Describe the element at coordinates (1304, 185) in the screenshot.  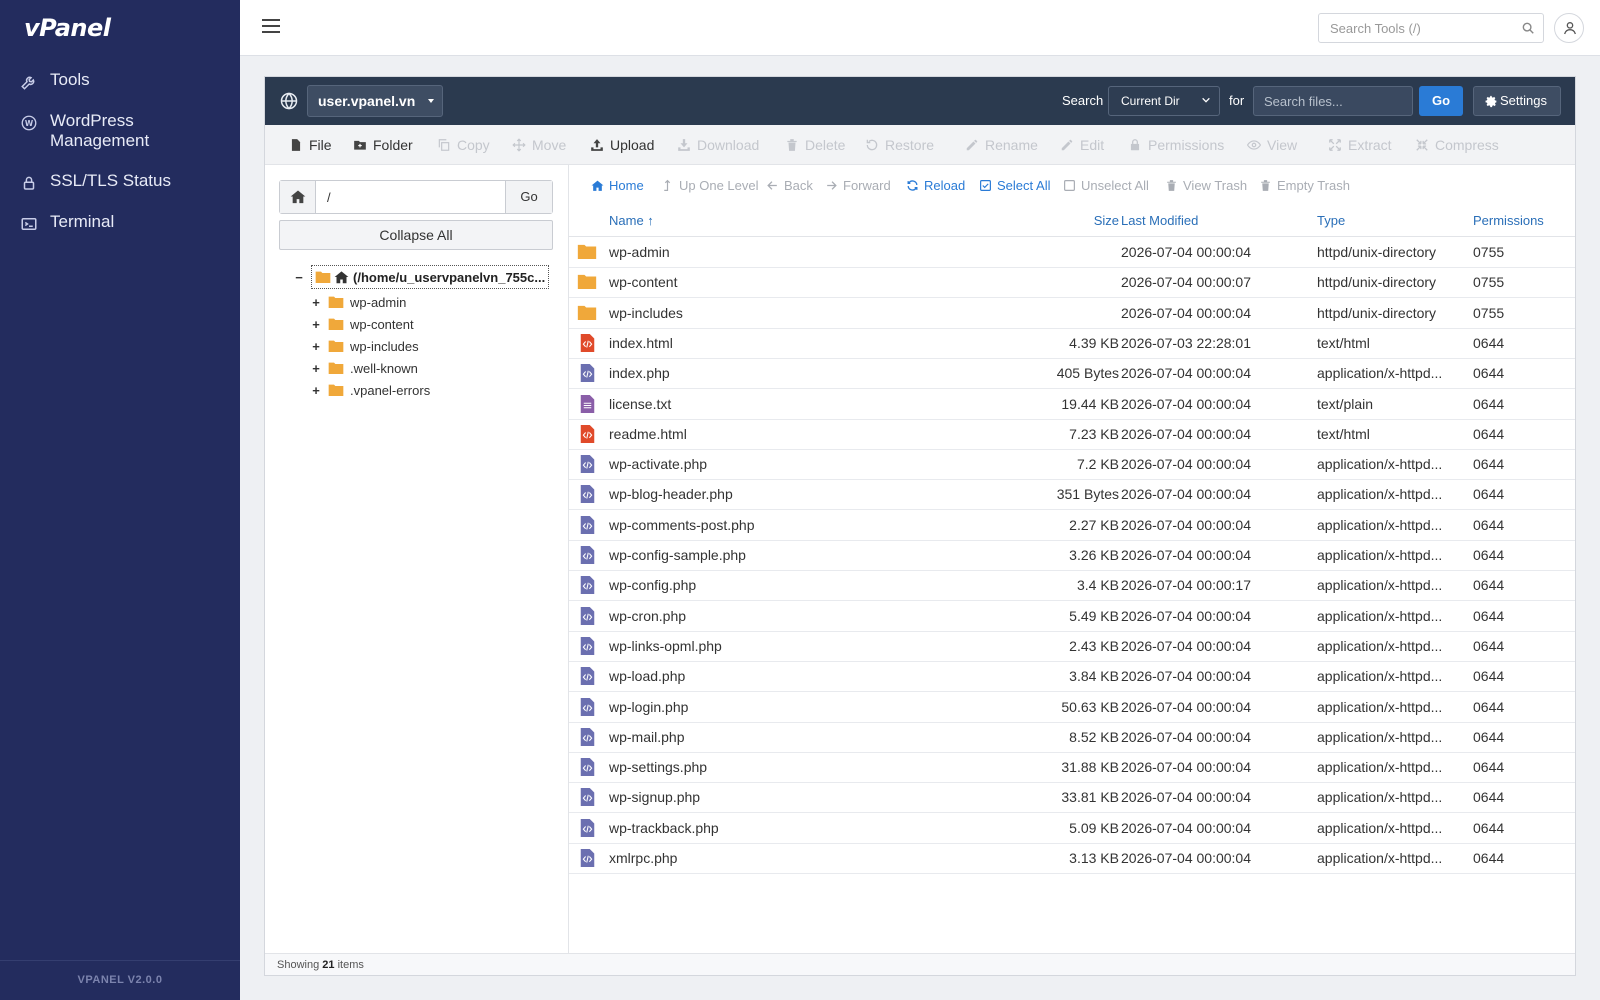
I see `empty-trash-button: Empty Trash` at that location.